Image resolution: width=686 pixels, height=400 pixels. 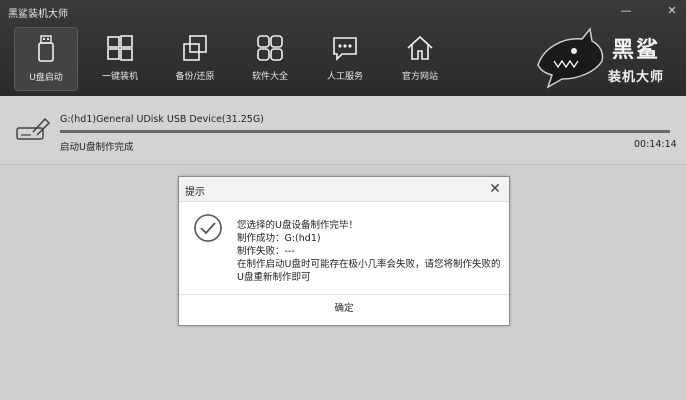 What do you see at coordinates (46, 78) in the screenshot?
I see `nav-label: U盘启动` at bounding box center [46, 78].